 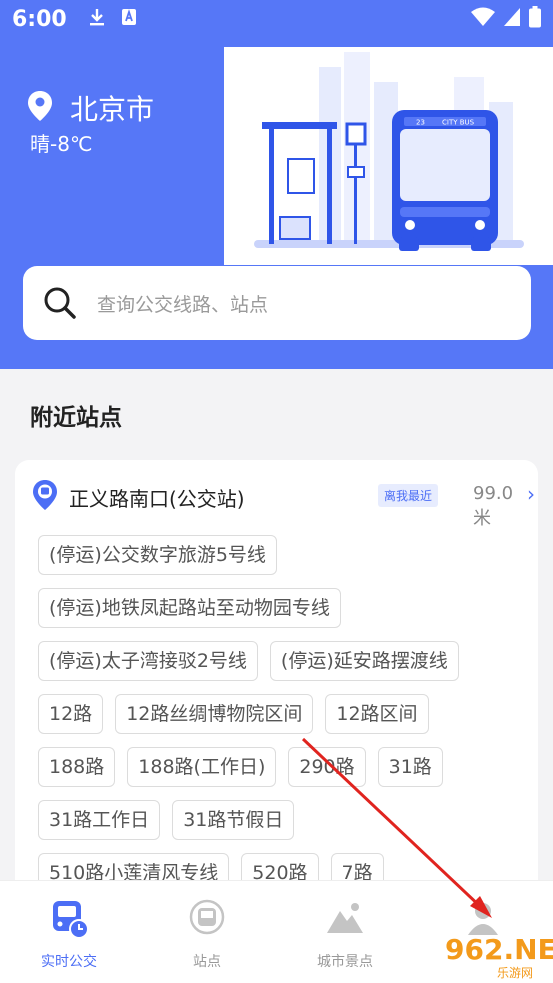 What do you see at coordinates (157, 555) in the screenshot?
I see `bus-line-tag: (停运)公交数字旅游5号线` at bounding box center [157, 555].